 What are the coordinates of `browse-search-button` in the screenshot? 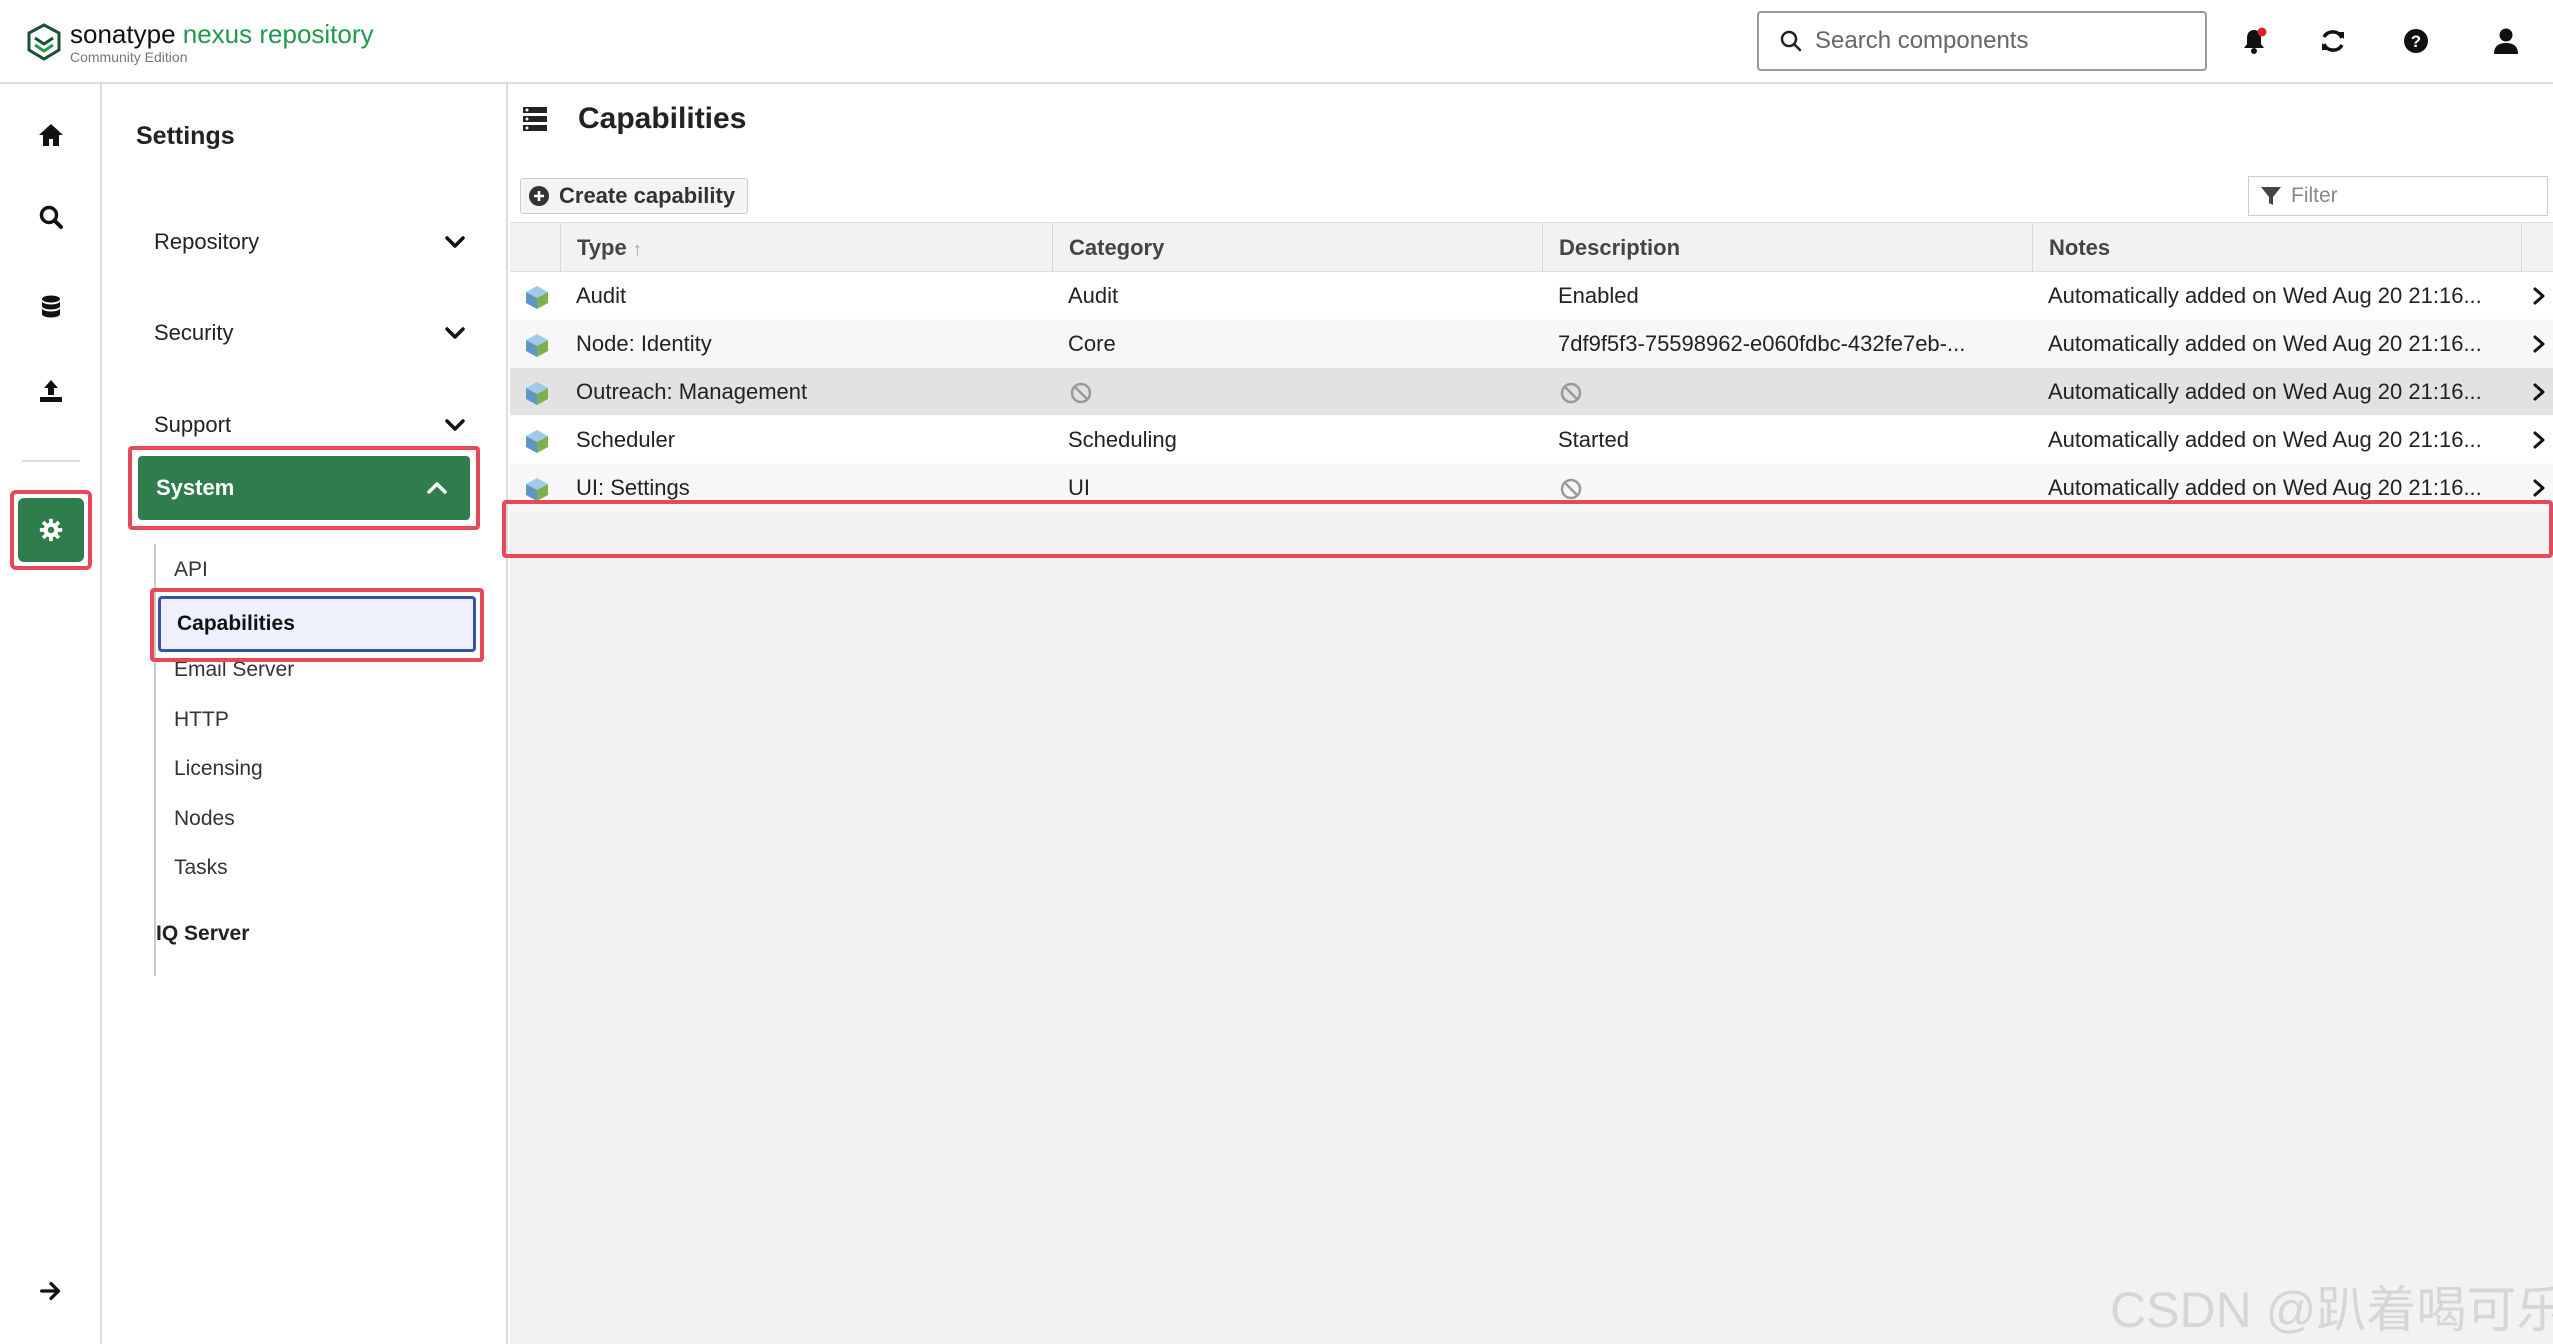 It's located at (51, 217).